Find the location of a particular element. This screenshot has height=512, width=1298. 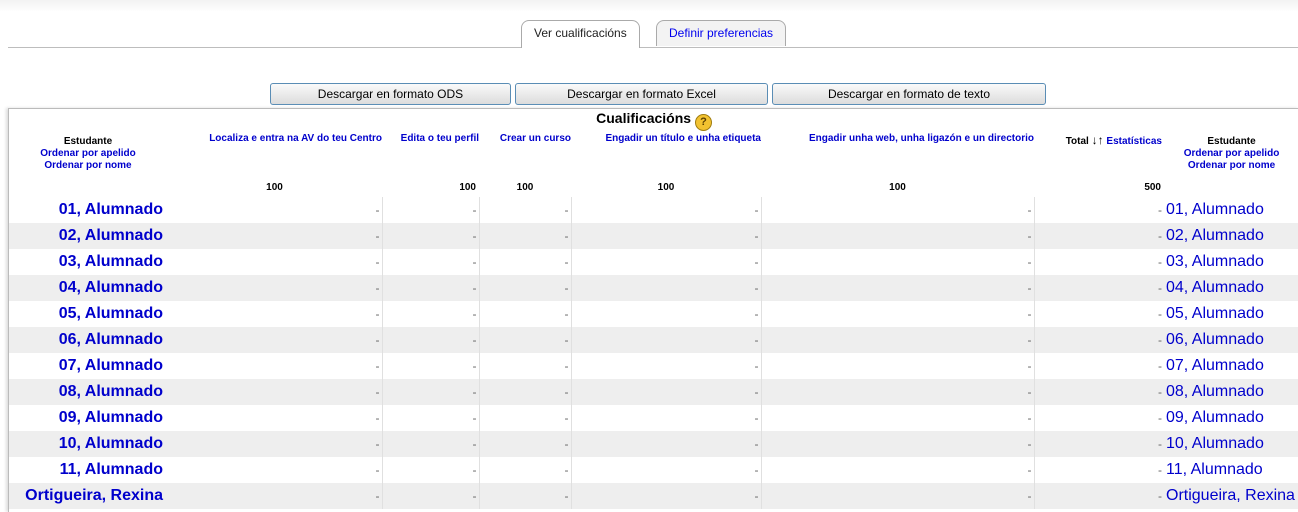

column-header-link: Edita o teu perfil is located at coordinates (440, 138).